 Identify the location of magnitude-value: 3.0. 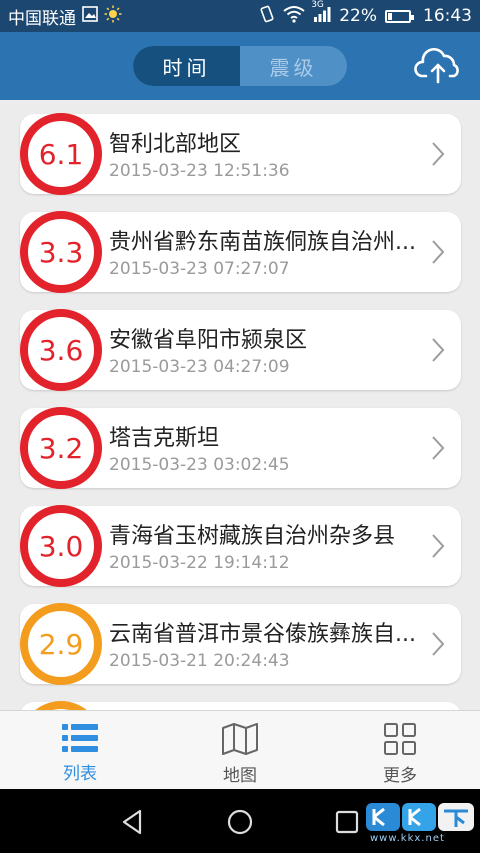
(61, 546).